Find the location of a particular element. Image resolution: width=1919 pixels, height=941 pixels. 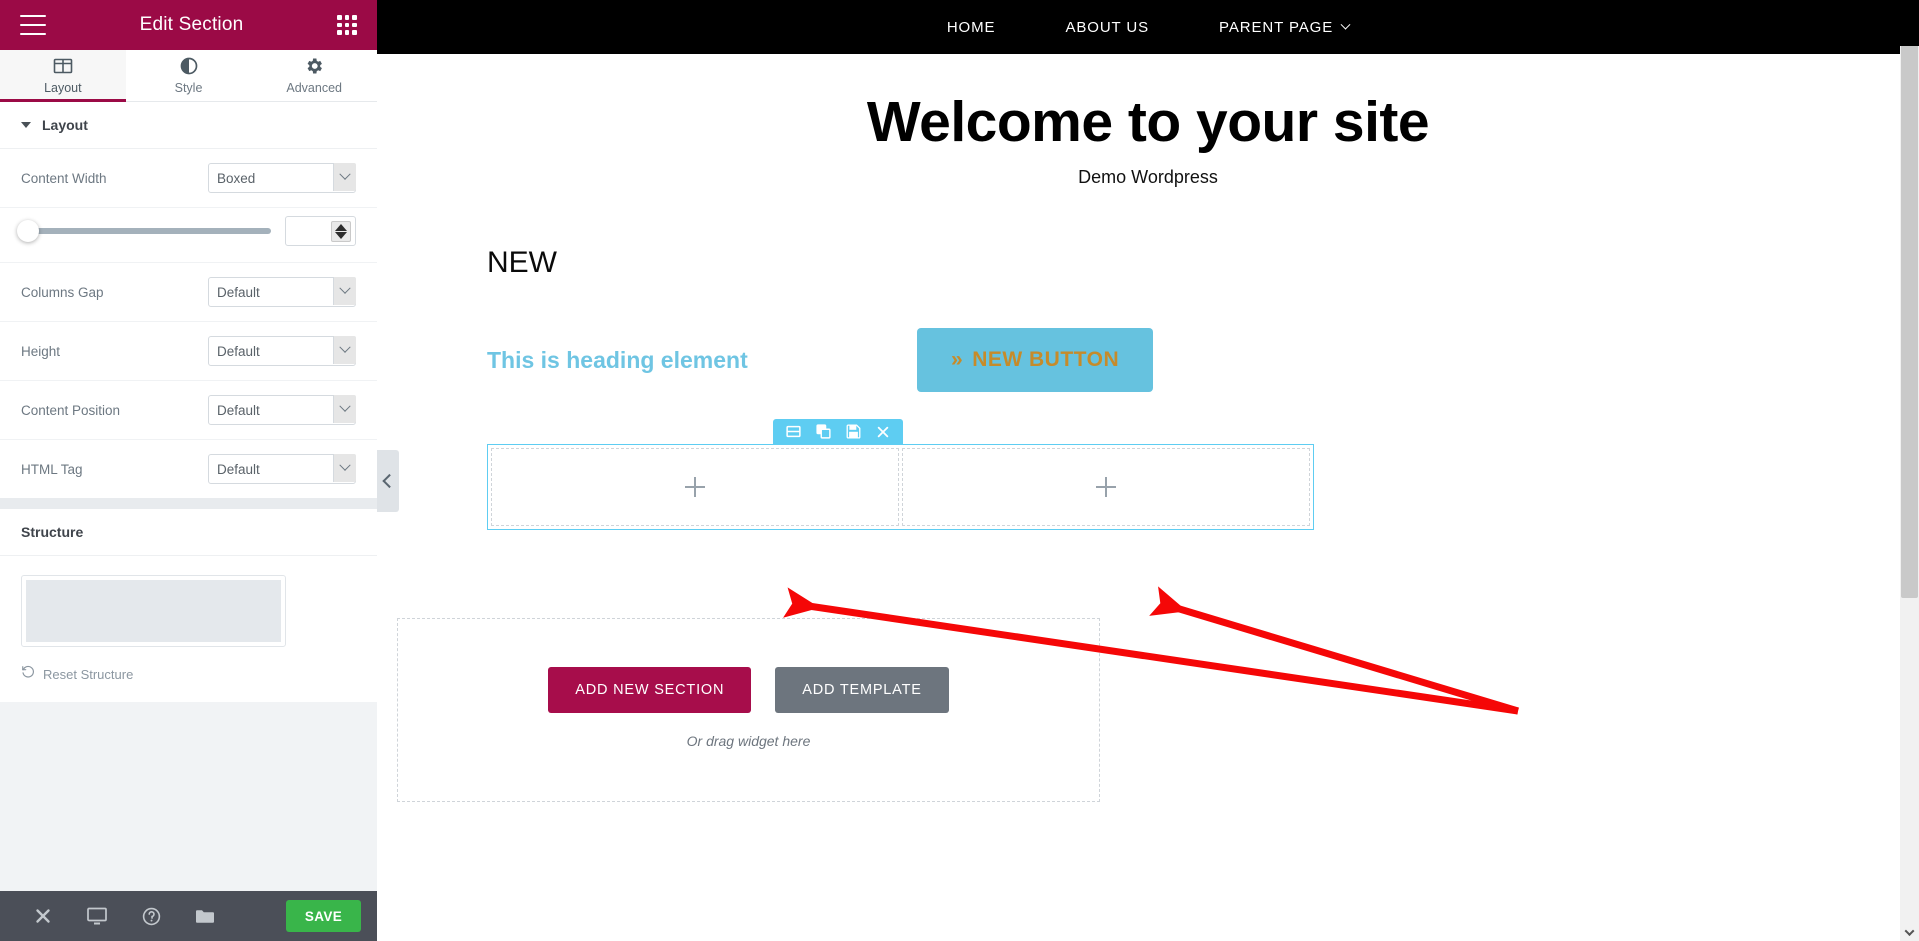

reset-structure-button: Reset Structure is located at coordinates (188, 678).